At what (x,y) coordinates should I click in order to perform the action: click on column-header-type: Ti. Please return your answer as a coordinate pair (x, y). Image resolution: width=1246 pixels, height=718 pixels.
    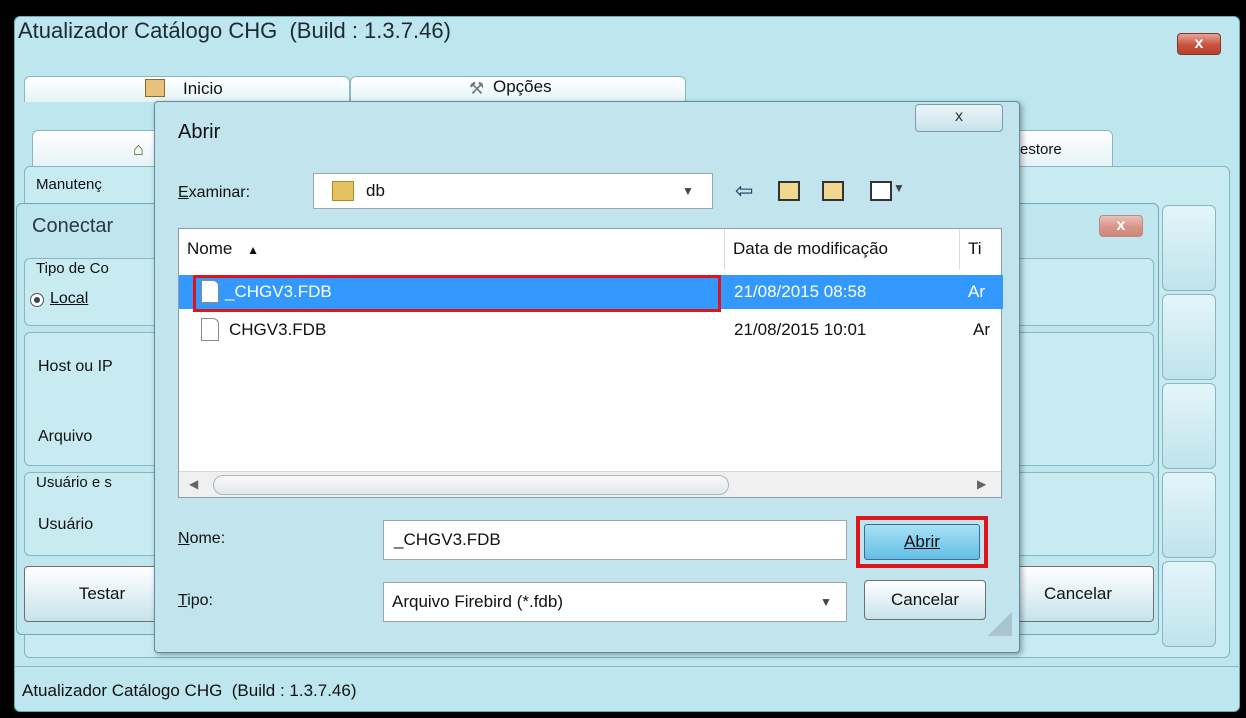
    Looking at the image, I should click on (981, 249).